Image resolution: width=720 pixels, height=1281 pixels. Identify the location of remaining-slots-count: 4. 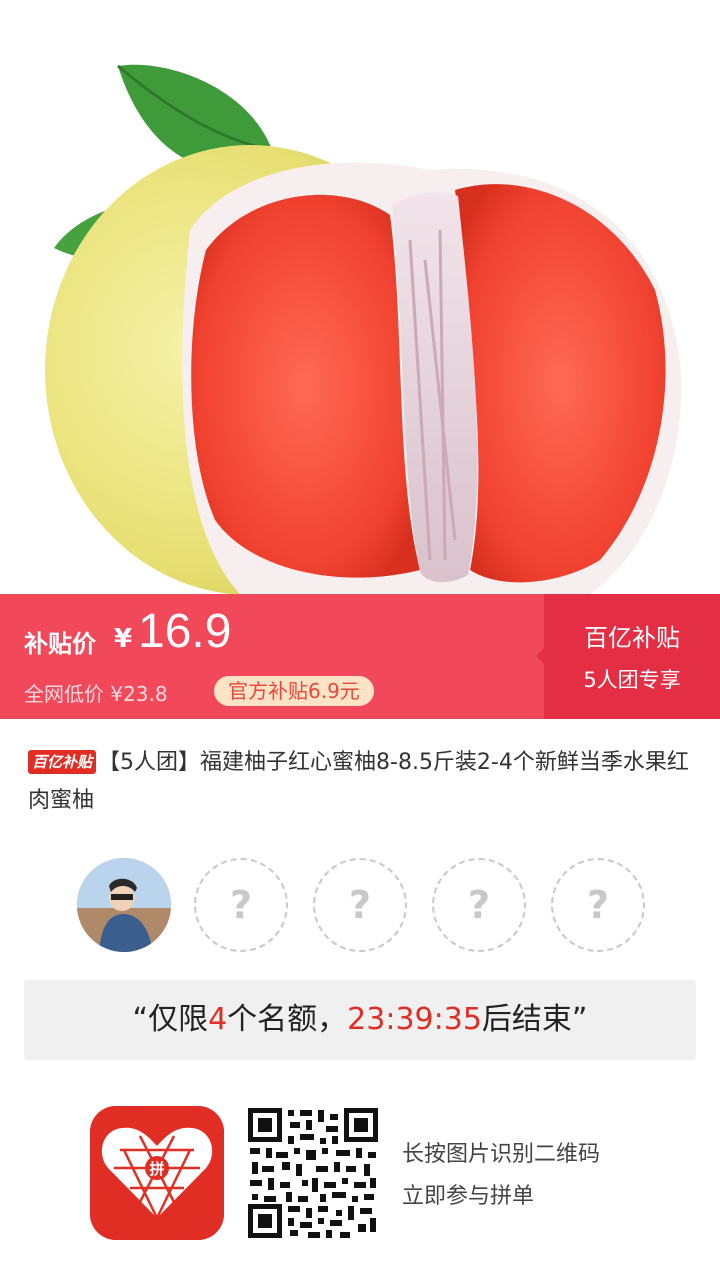
(218, 1019).